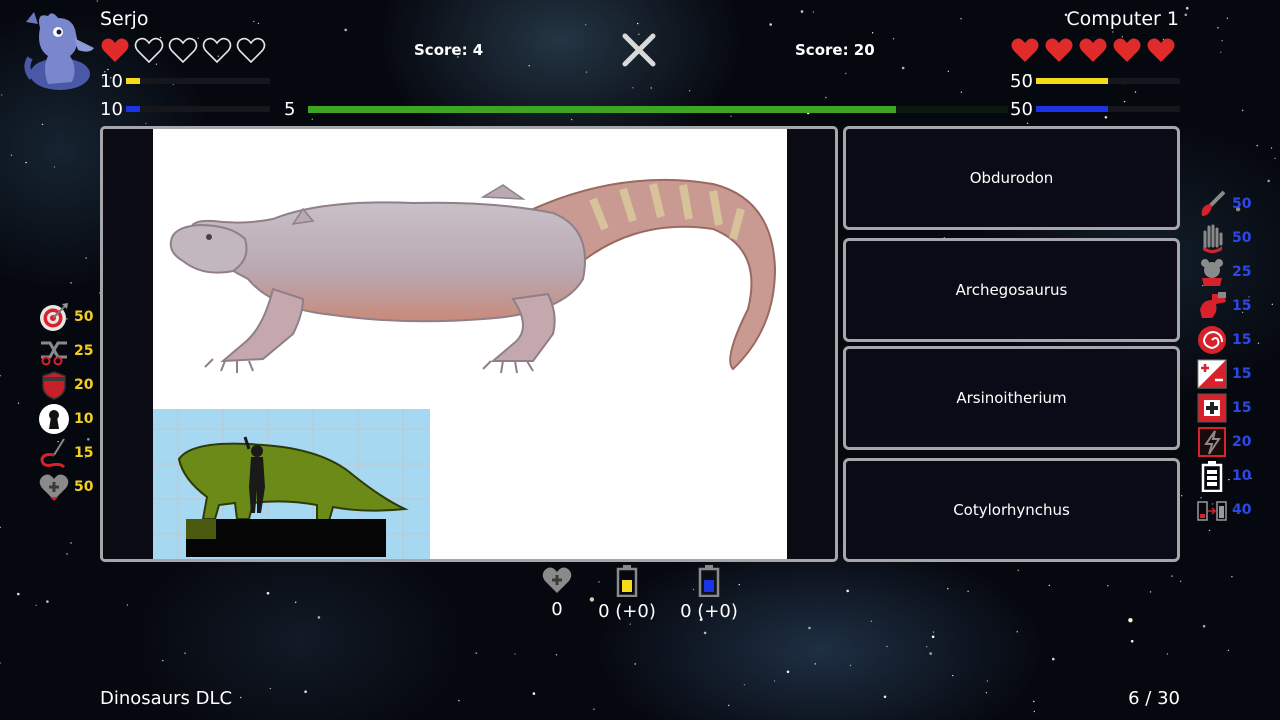 This screenshot has height=720, width=1280. I want to click on powerup-target: 50, so click(65, 317).